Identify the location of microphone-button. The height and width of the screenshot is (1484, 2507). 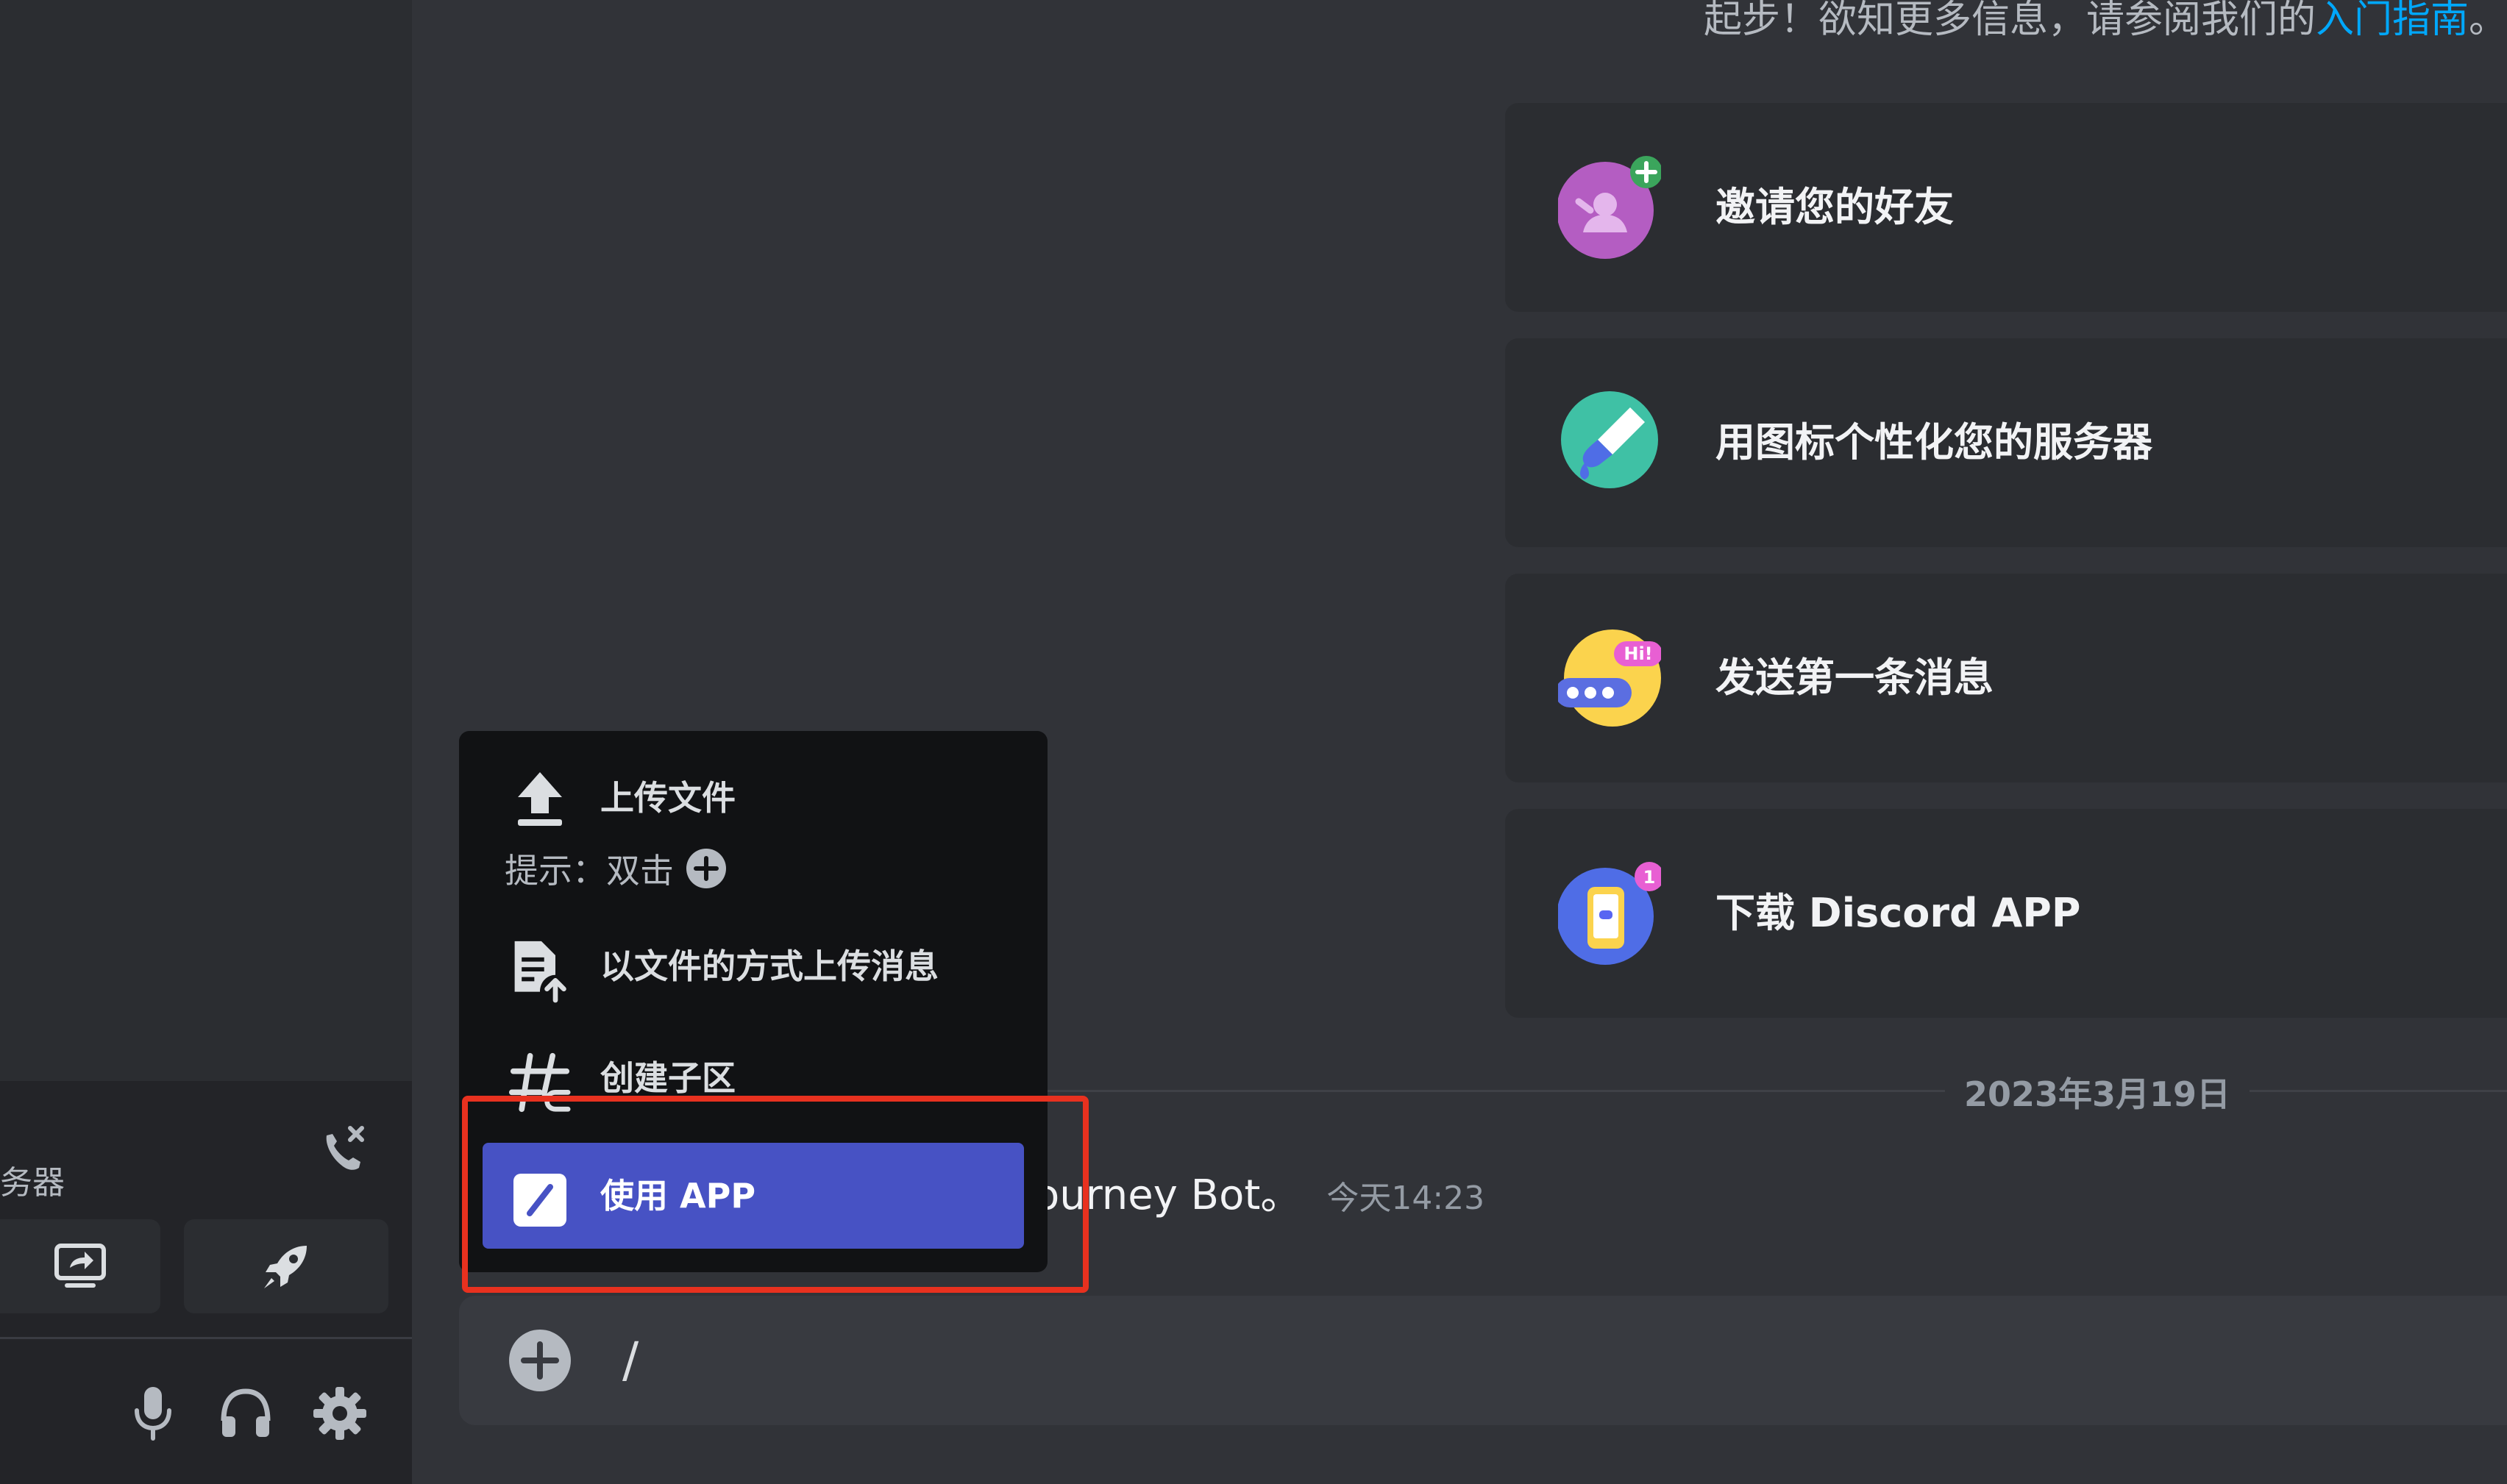
(153, 1413).